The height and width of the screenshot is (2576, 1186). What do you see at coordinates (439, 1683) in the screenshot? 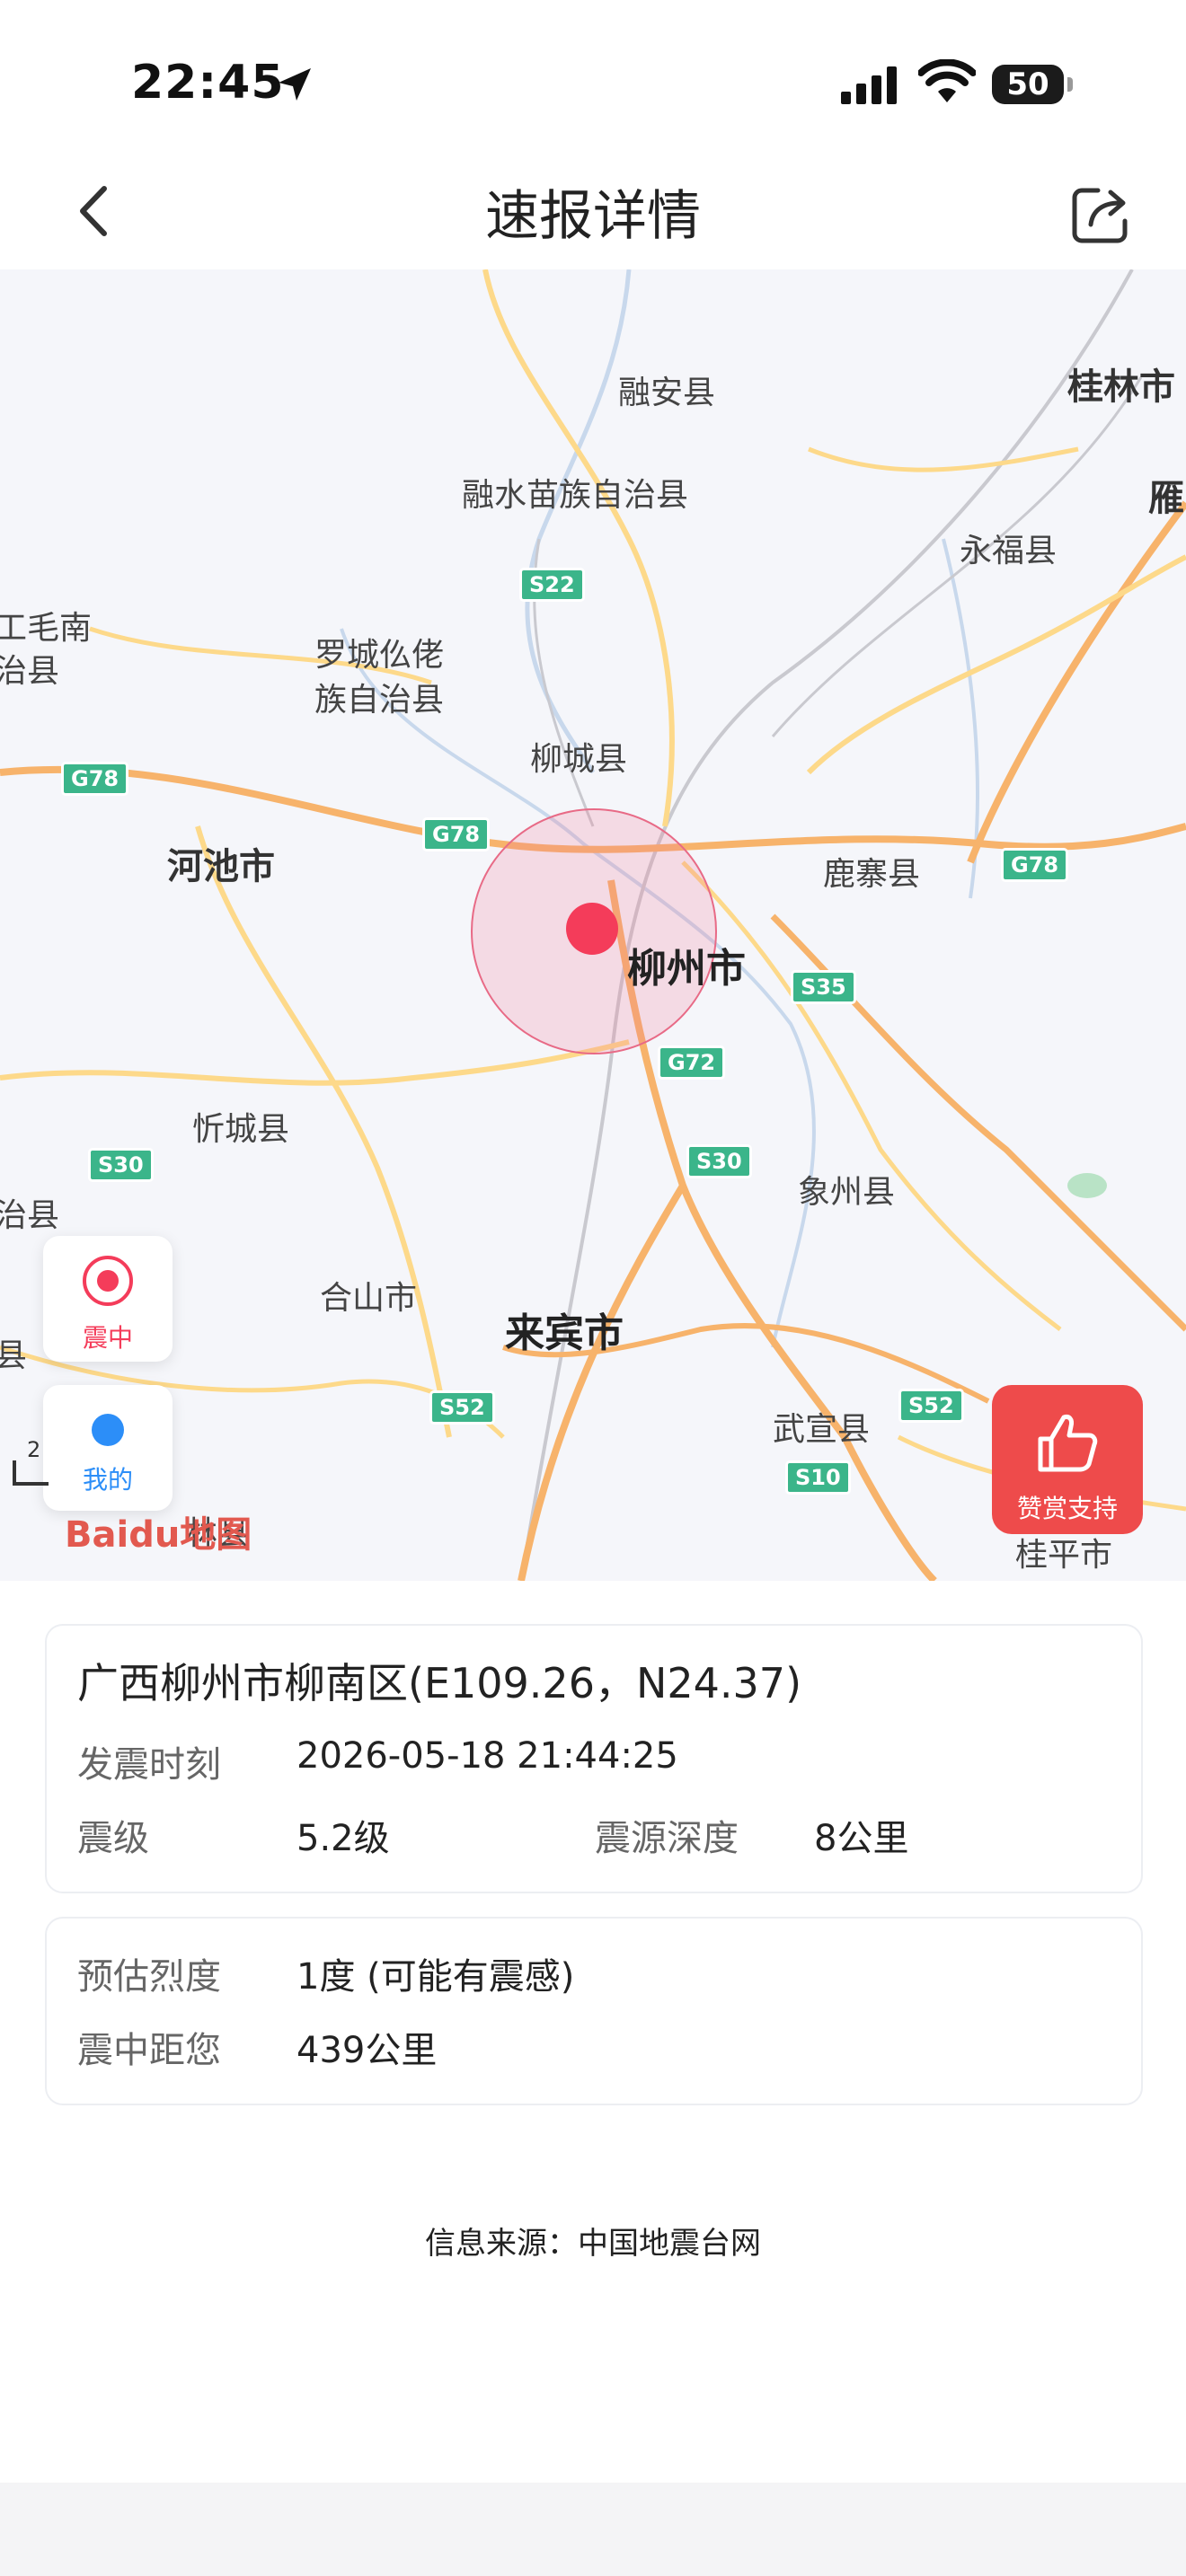
I see `epicenter-location: 广西柳州市柳南区(E109.26，N24.37)` at bounding box center [439, 1683].